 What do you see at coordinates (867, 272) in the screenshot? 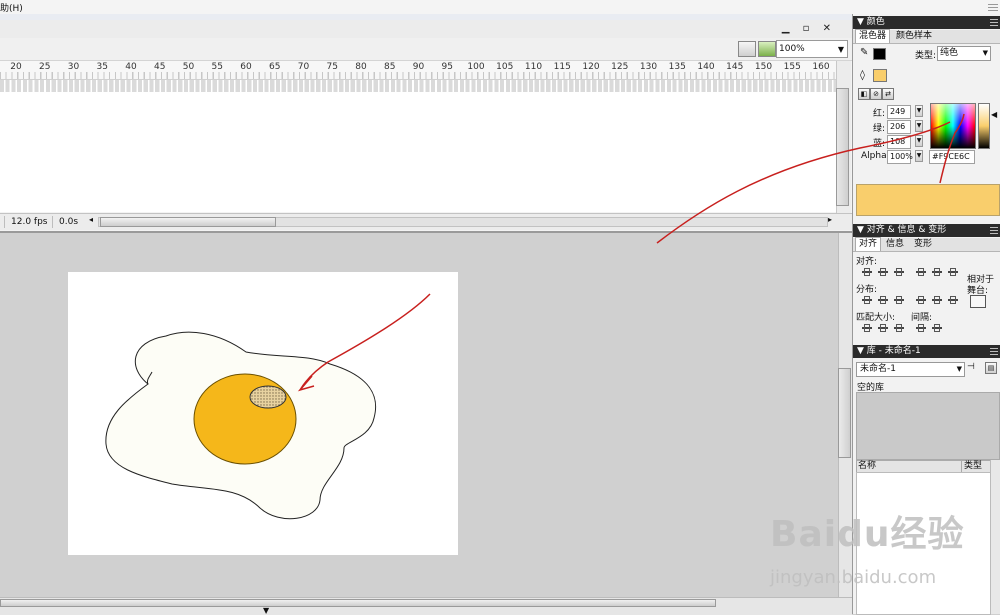
I see `align-left-icon` at bounding box center [867, 272].